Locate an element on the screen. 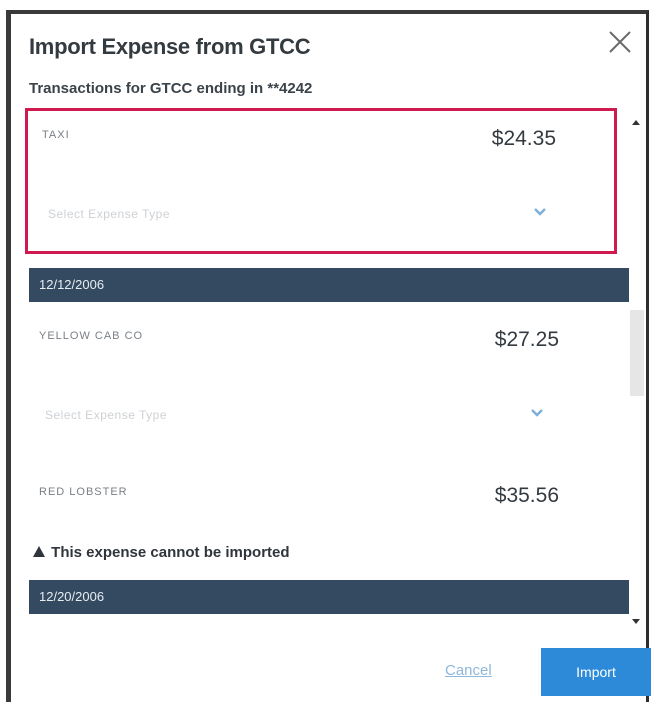 The height and width of the screenshot is (702, 656). scrollbar-thumb is located at coordinates (637, 353).